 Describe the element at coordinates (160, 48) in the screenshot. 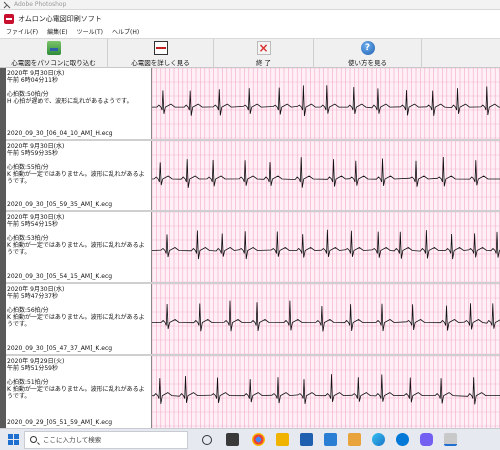

I see `ecg-view-icon` at that location.